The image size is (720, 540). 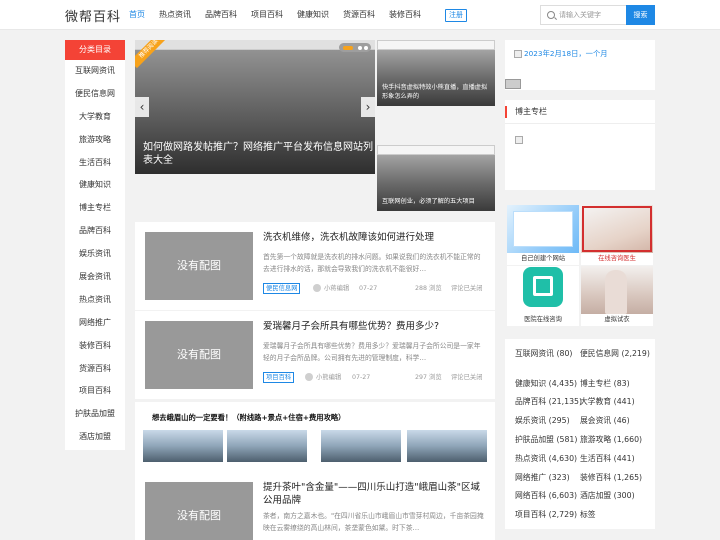 I want to click on side-card-caption: 快手抖音虚拟特效小熊直播，直播虚拟形象怎么弄的, so click(x=437, y=92).